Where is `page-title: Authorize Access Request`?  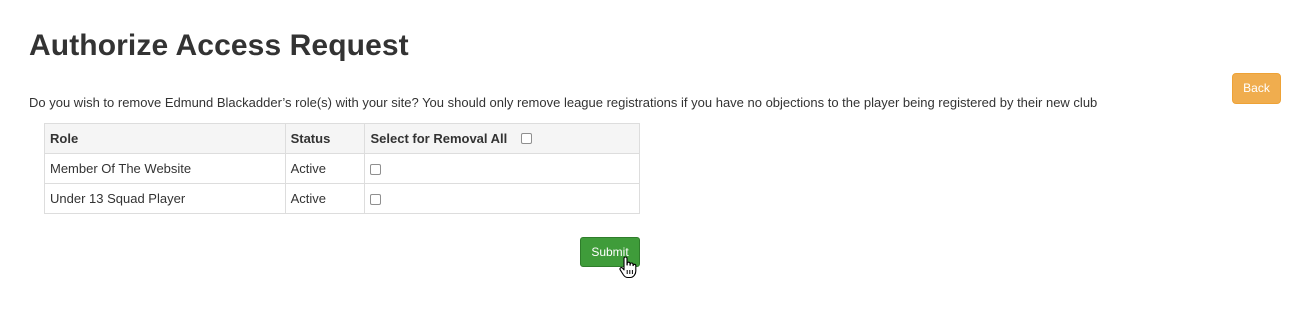
page-title: Authorize Access Request is located at coordinates (219, 45).